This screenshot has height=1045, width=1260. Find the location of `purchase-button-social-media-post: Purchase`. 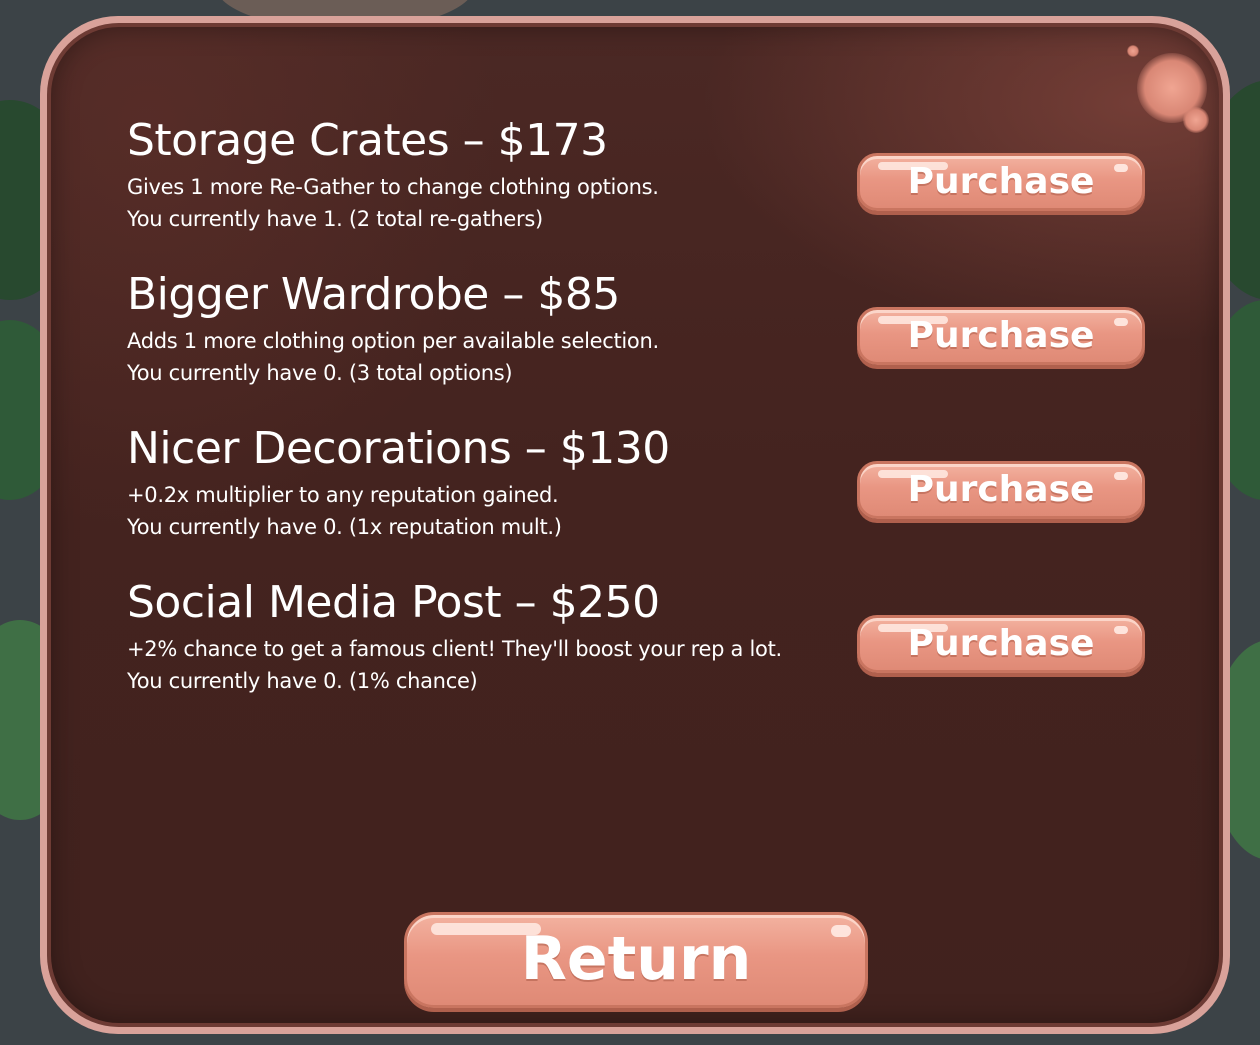

purchase-button-social-media-post: Purchase is located at coordinates (1001, 644).